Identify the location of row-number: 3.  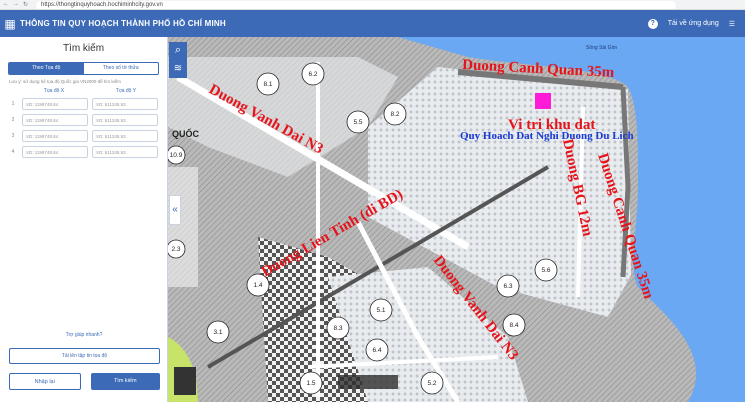
(13, 135).